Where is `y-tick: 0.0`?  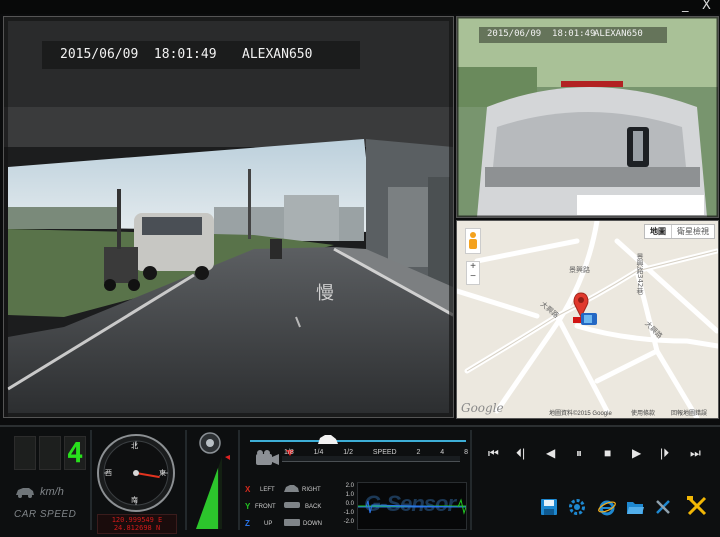
y-tick: 0.0 is located at coordinates (349, 504).